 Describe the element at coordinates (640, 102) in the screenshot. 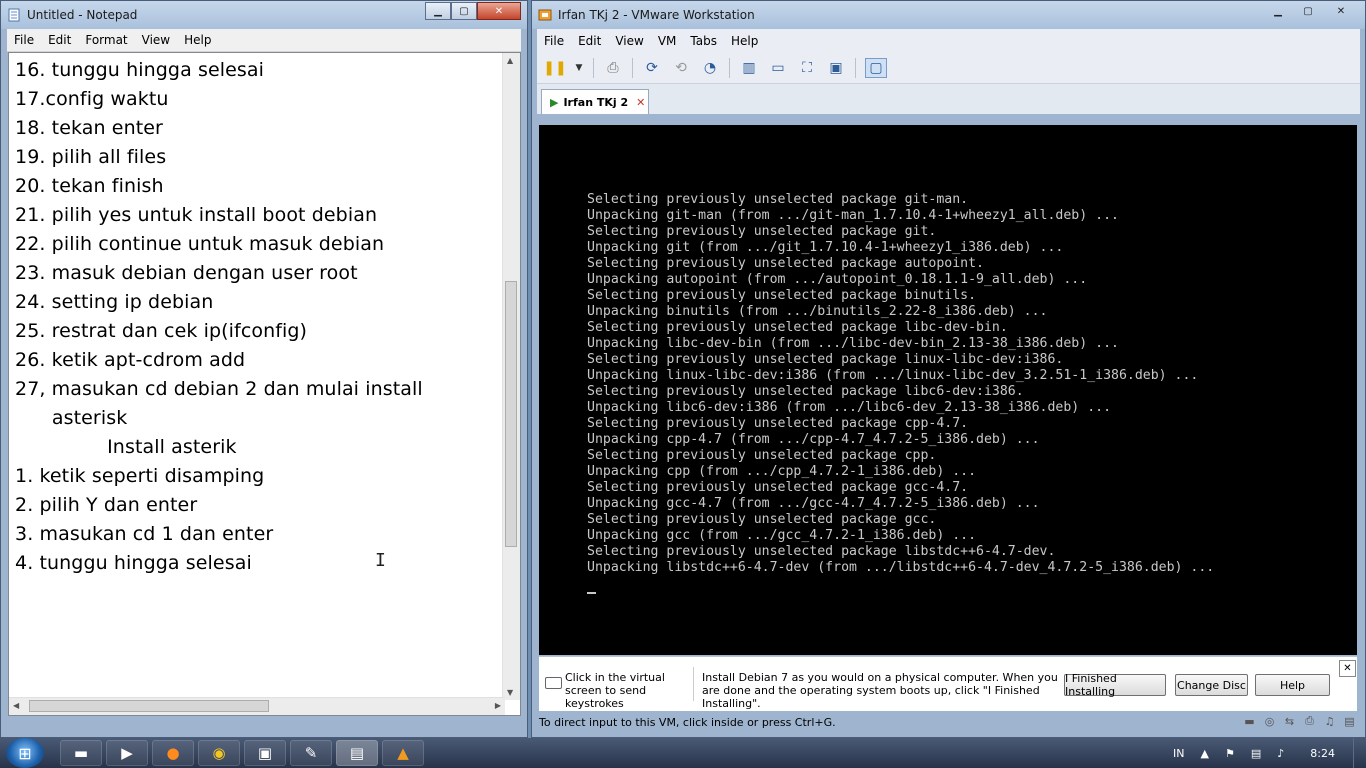

I see `tab-close-icon: ✕` at that location.